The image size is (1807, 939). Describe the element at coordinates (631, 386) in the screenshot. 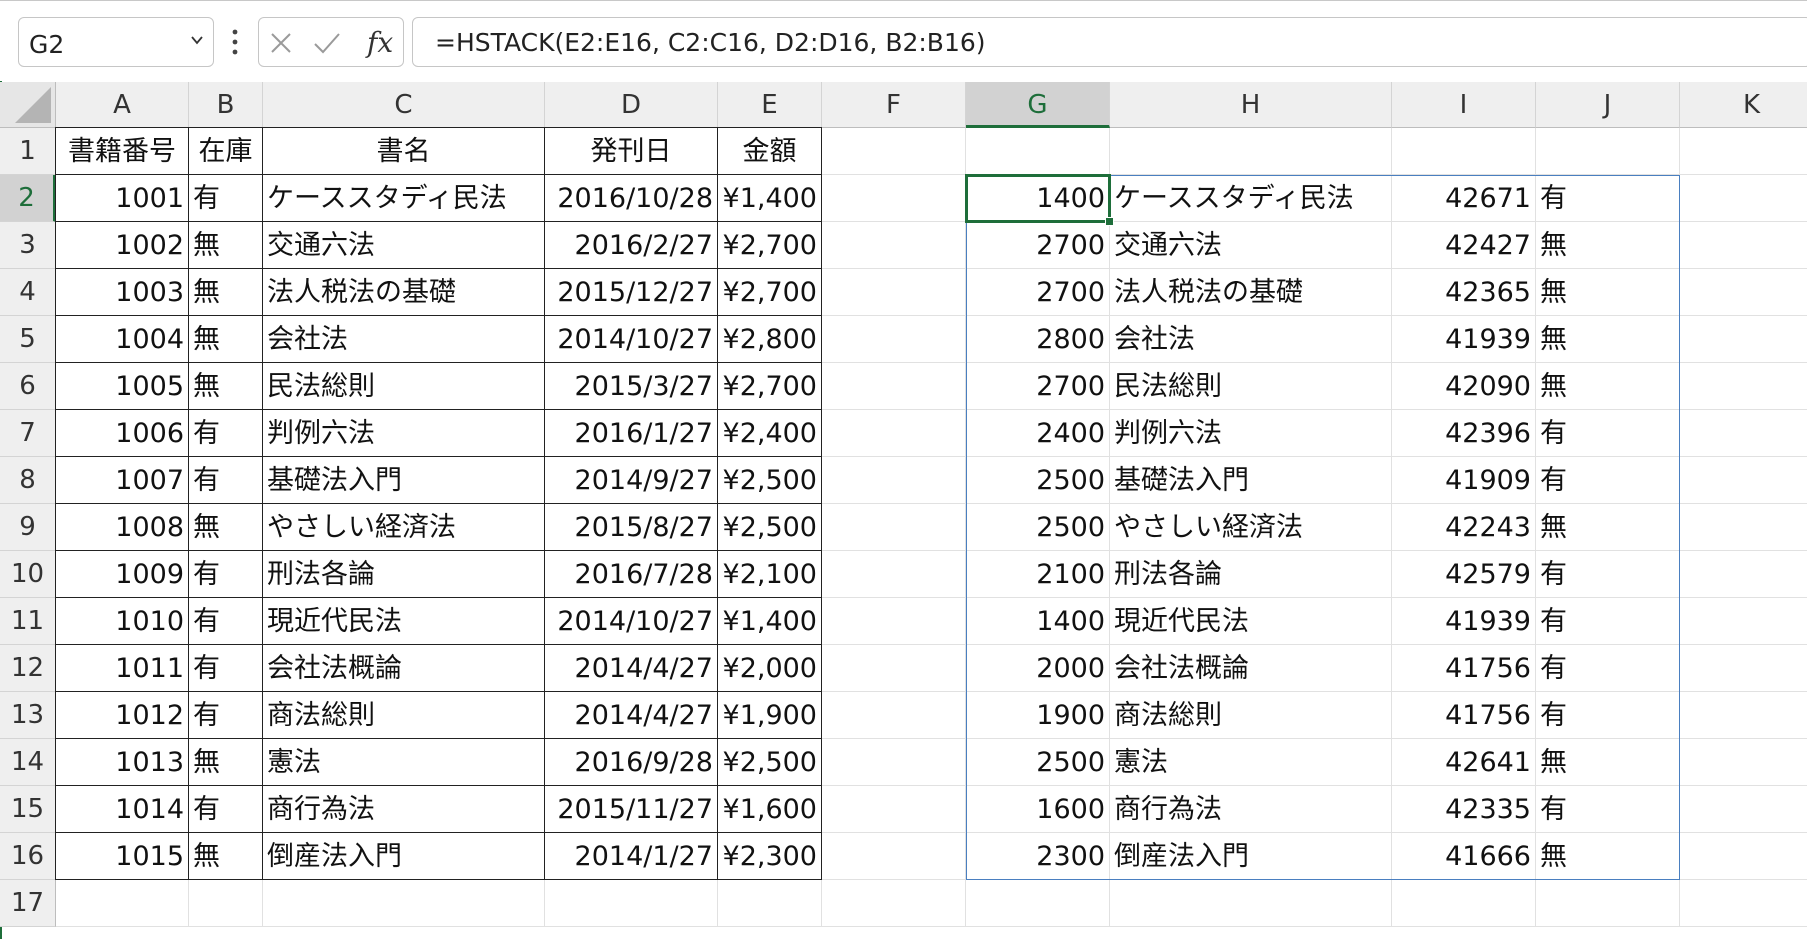

I see `table-cell: 2015/3/27` at that location.